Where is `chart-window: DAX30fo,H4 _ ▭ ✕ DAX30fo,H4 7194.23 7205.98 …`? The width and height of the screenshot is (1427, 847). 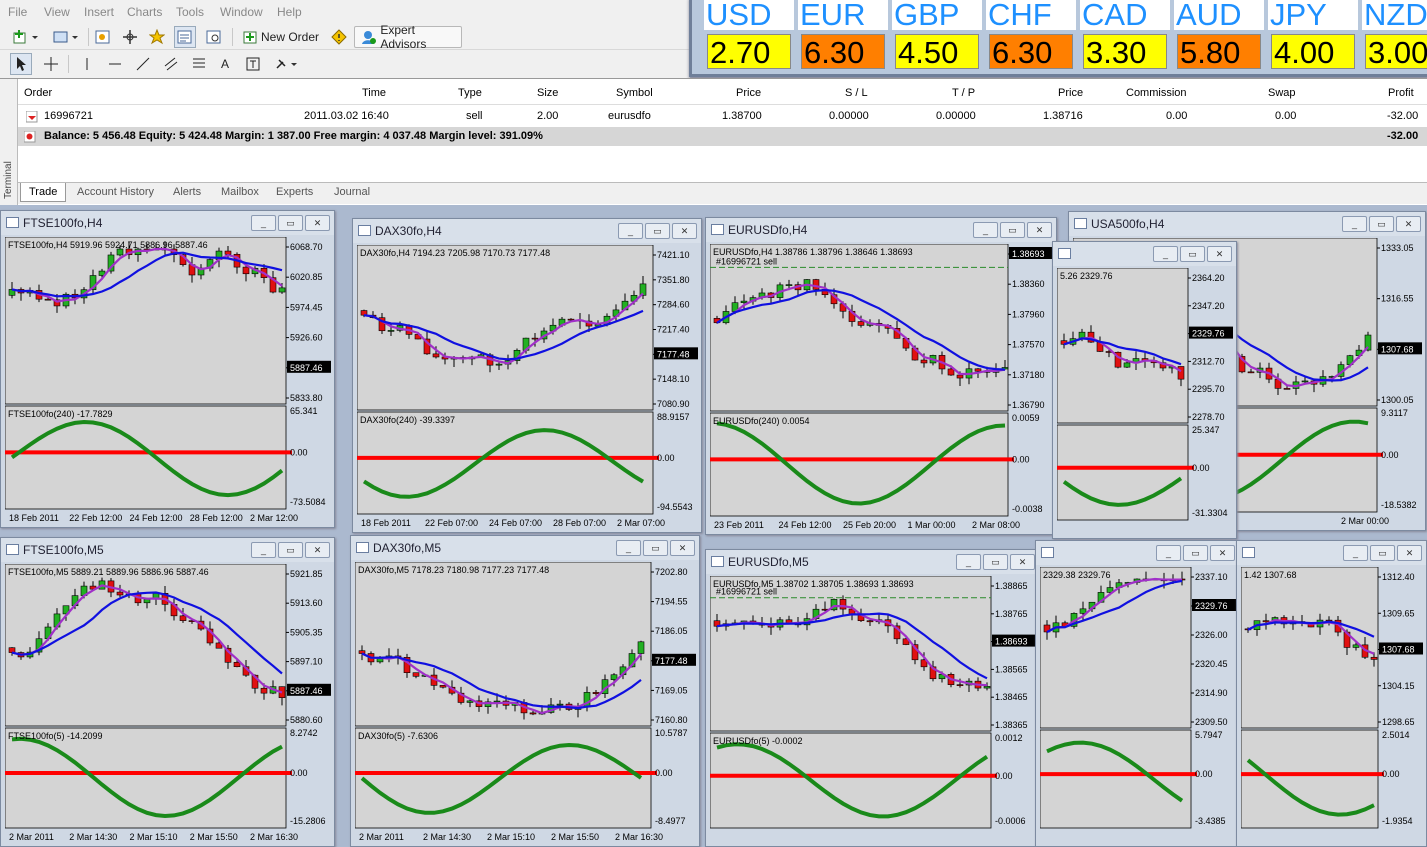
chart-window: DAX30fo,H4 _ ▭ ✕ DAX30fo,H4 7194.23 7205.98 … is located at coordinates (527, 375).